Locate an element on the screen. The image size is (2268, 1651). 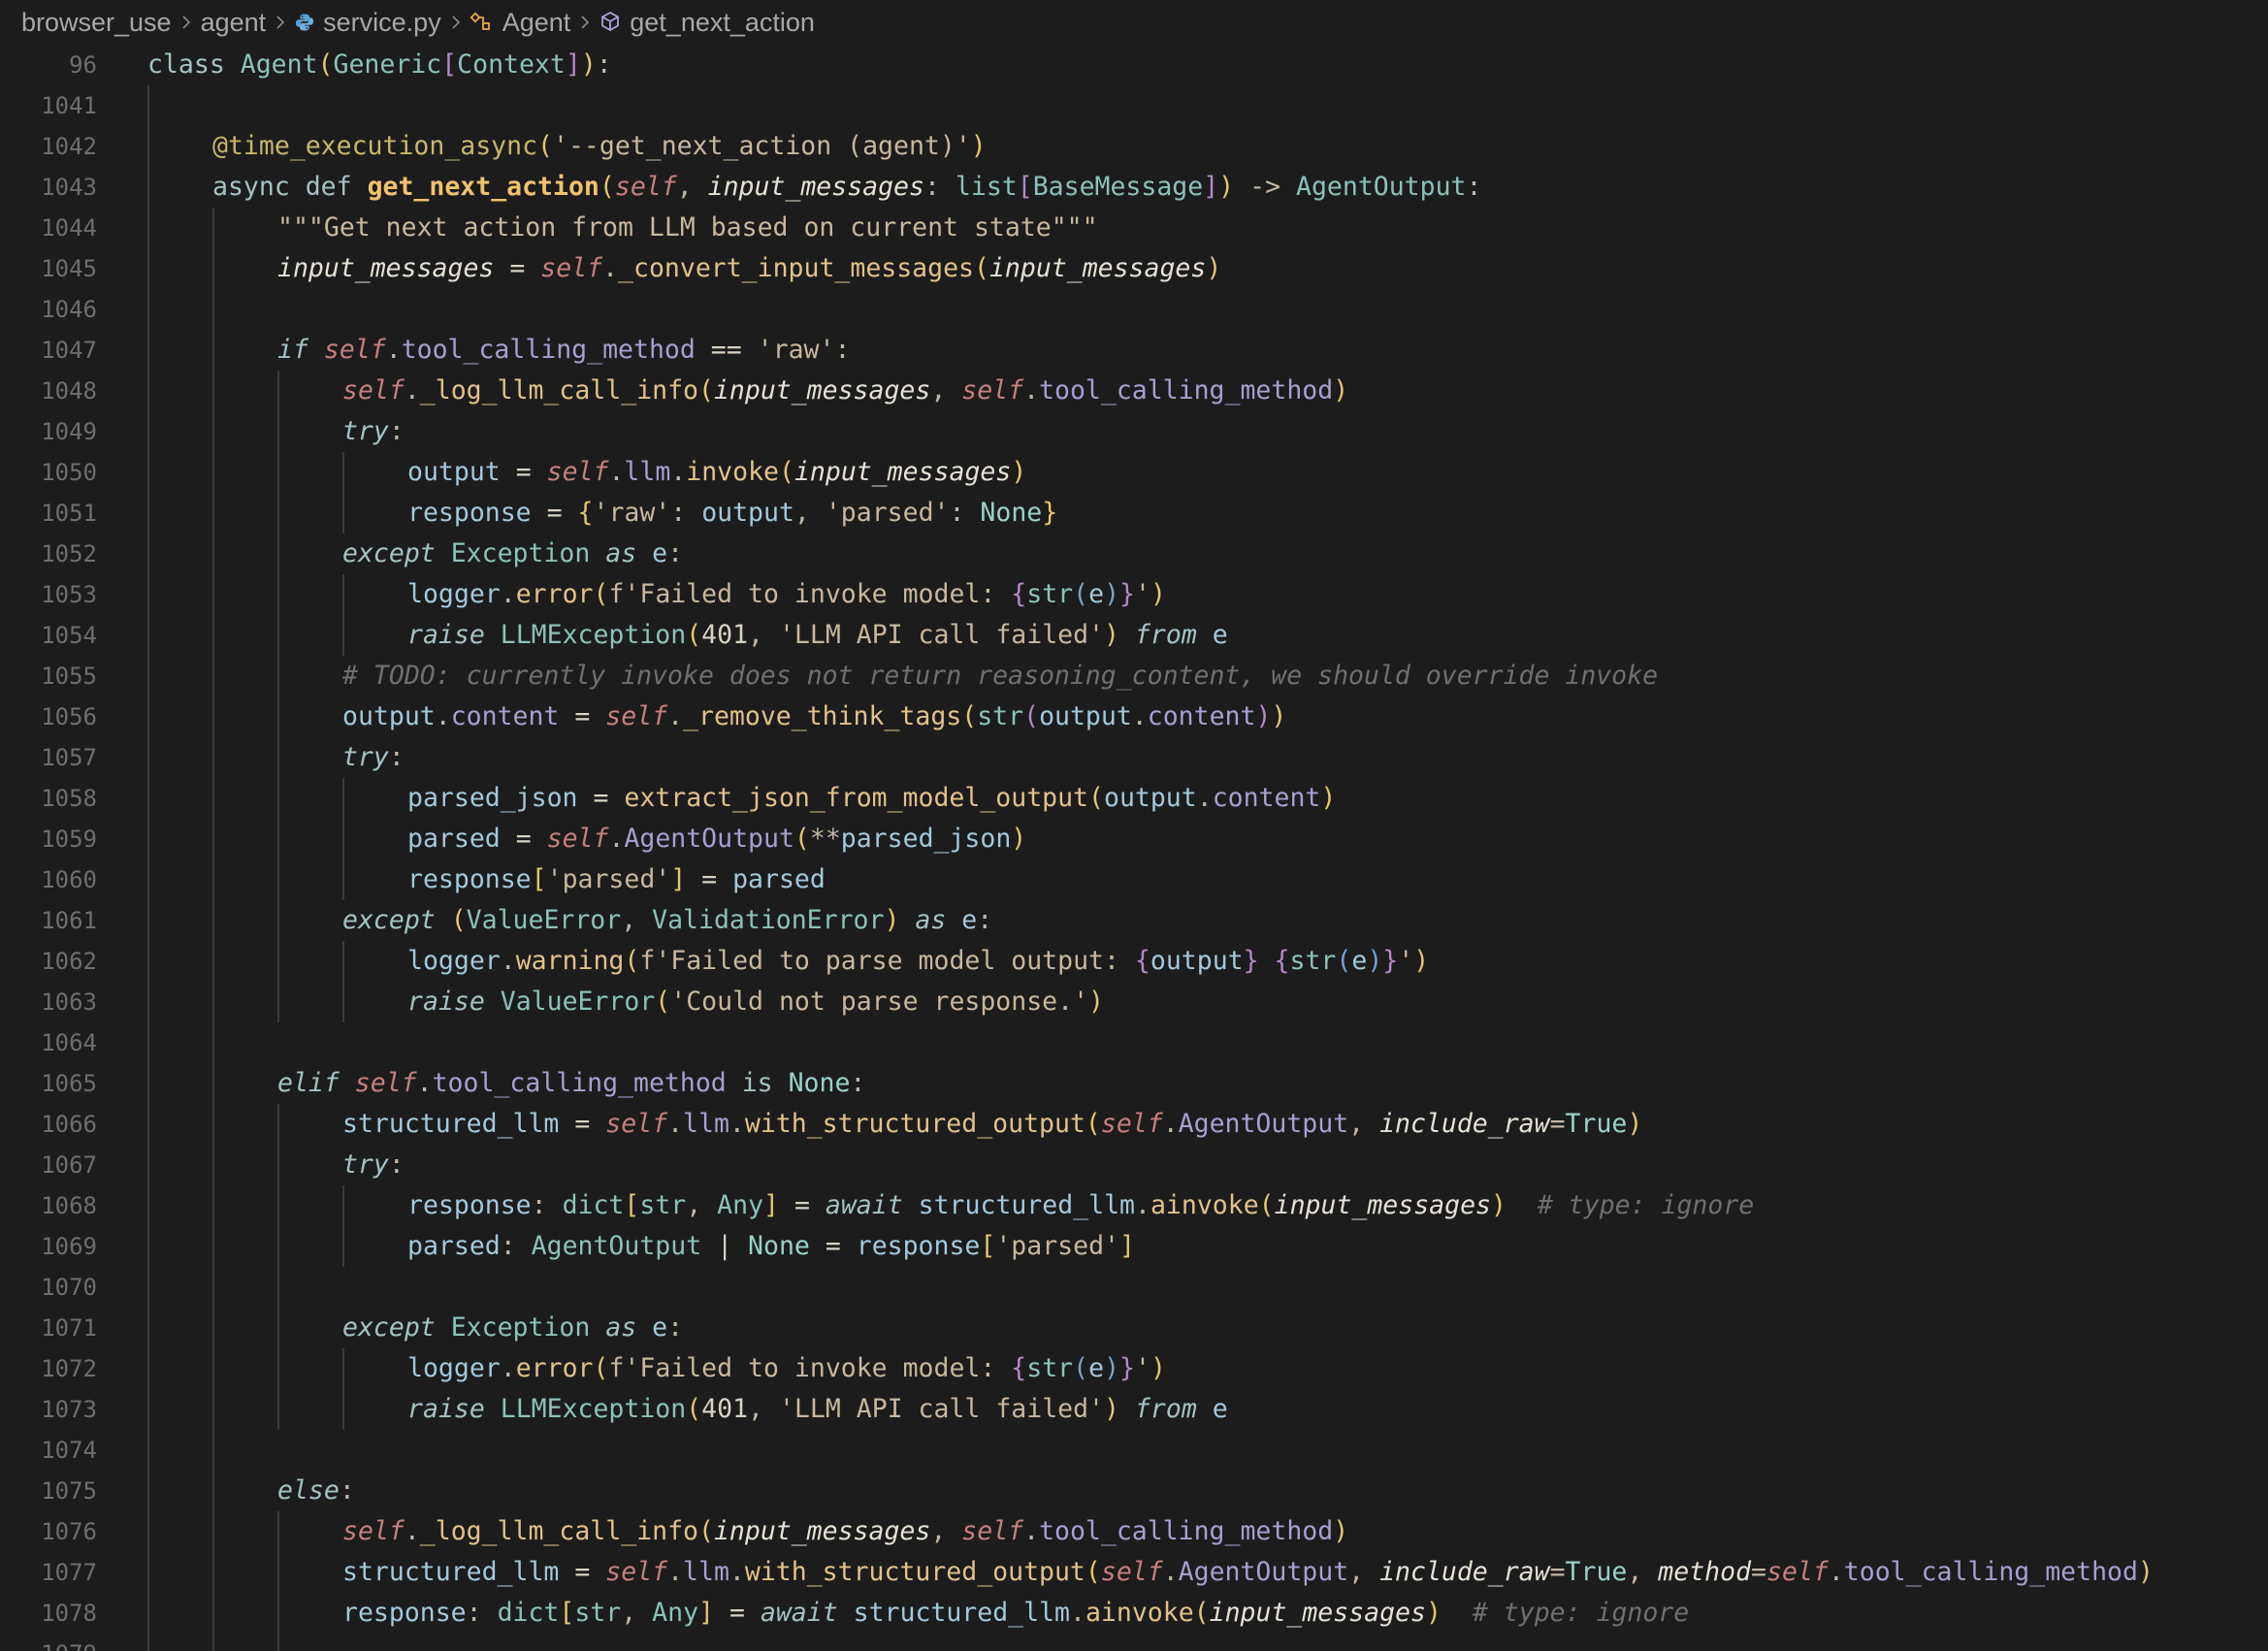
breadcrumb-item-get-next-action: get_next_action is located at coordinates (707, 23).